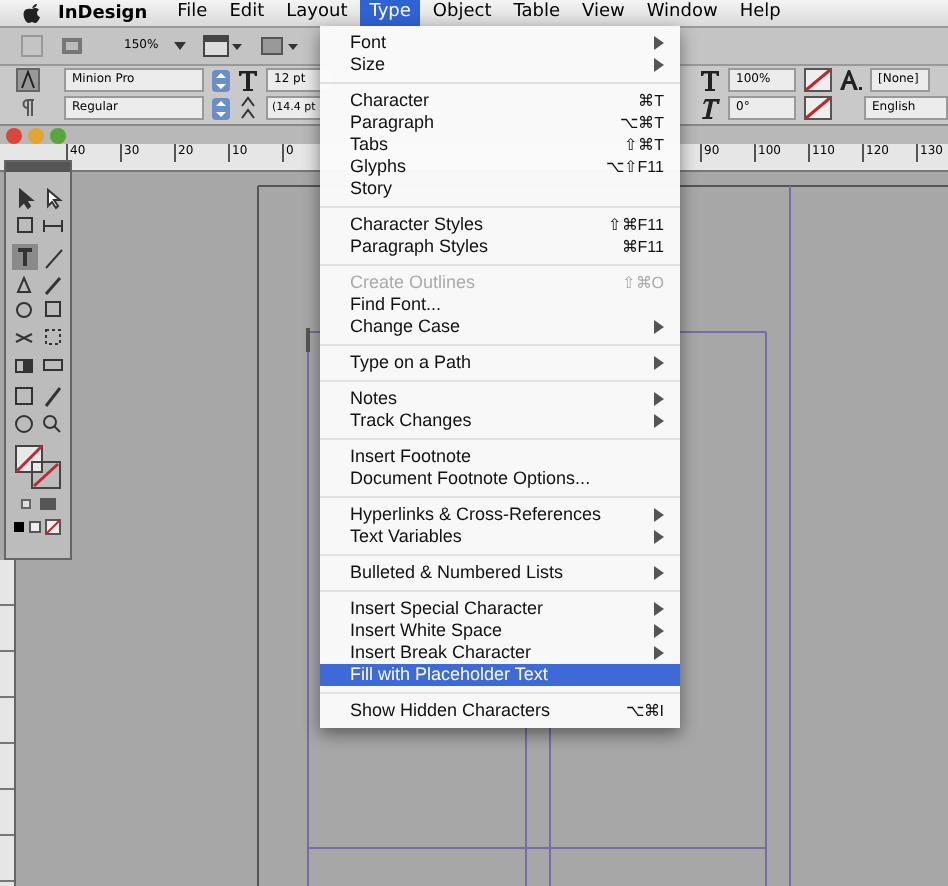 This screenshot has height=886, width=948. What do you see at coordinates (500, 43) in the screenshot?
I see `menu-item: Font` at bounding box center [500, 43].